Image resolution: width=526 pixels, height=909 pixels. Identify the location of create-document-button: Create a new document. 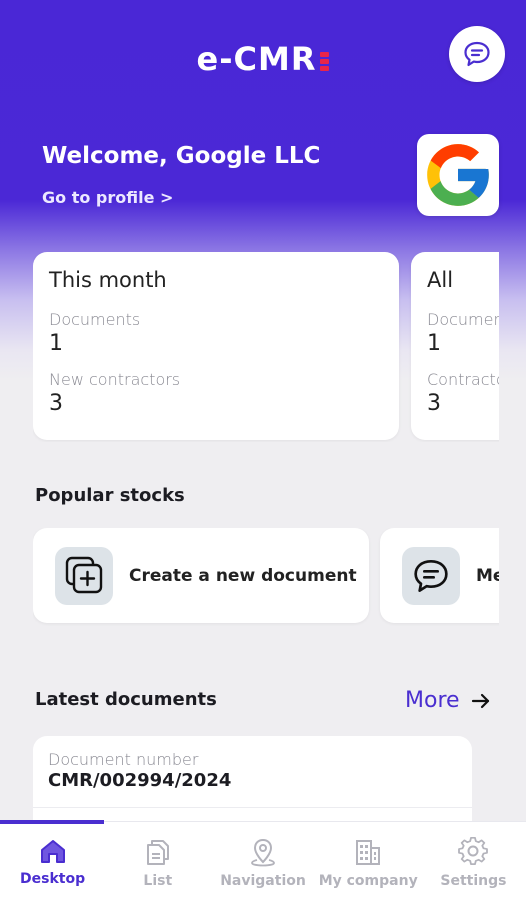
(201, 575).